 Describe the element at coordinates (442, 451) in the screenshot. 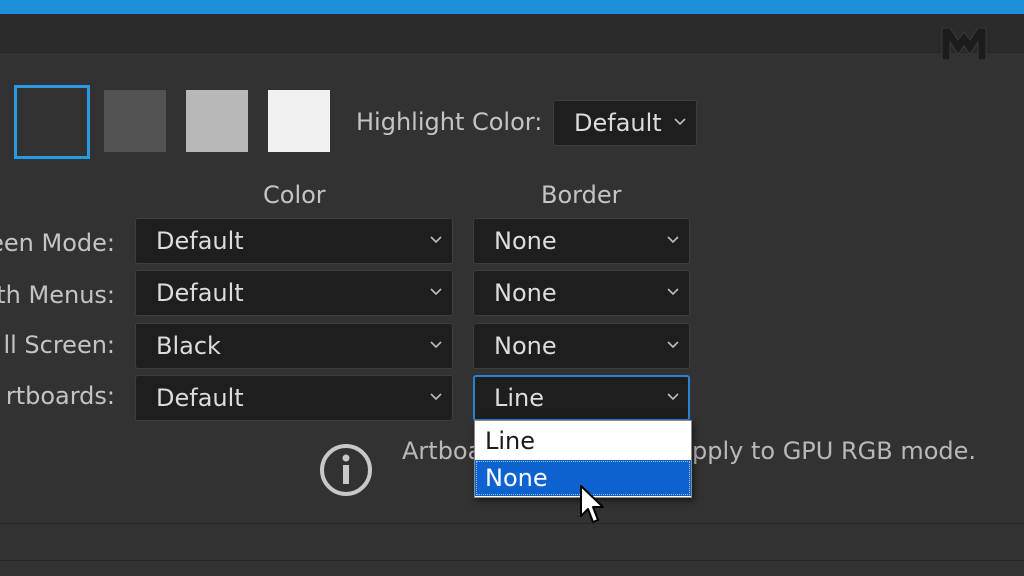

I see `gpu-note-text-left: Artboa` at that location.